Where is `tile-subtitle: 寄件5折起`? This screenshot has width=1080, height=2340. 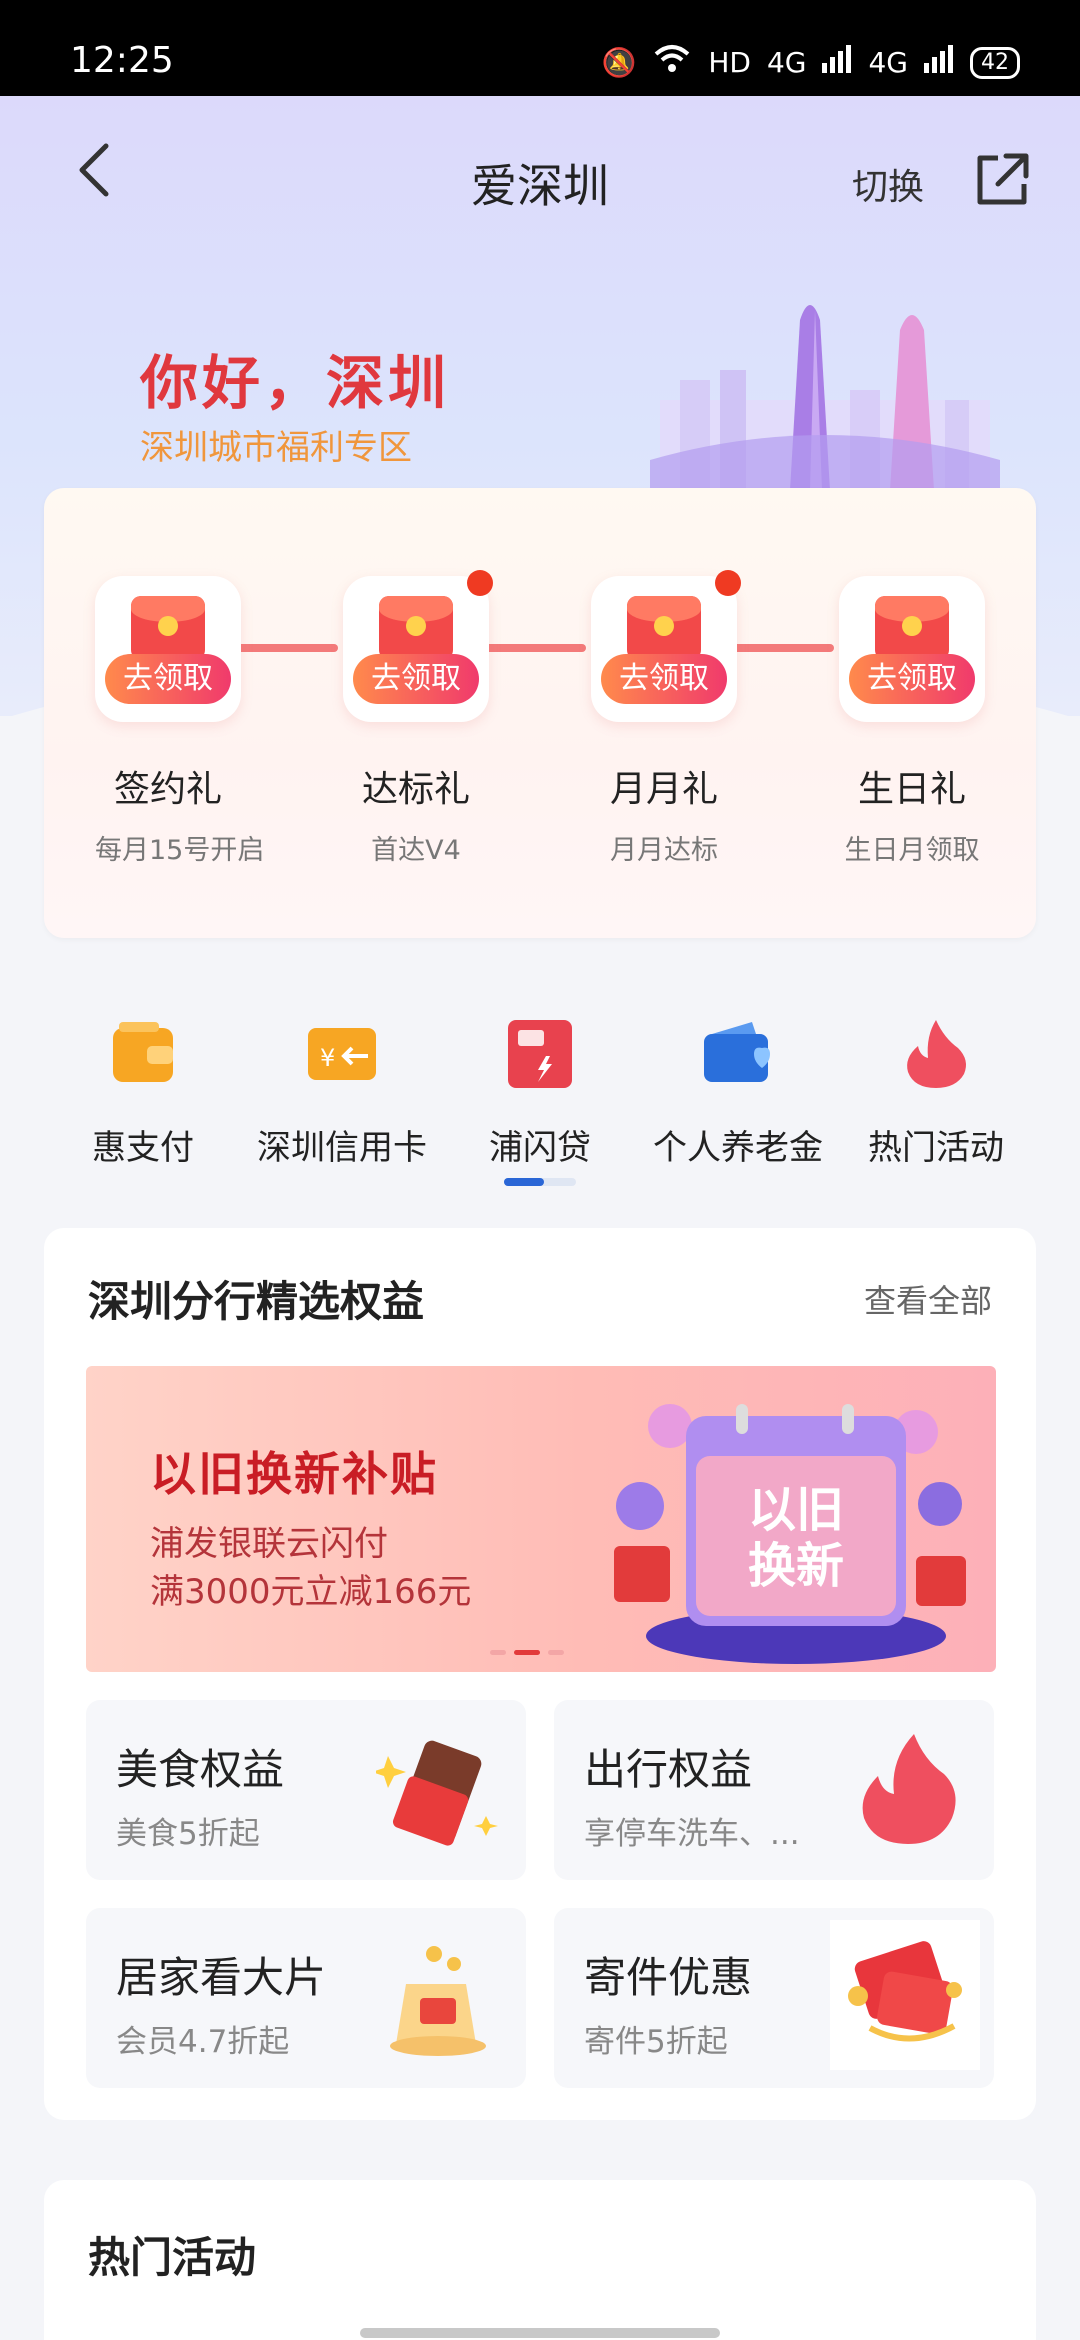 tile-subtitle: 寄件5折起 is located at coordinates (656, 2042).